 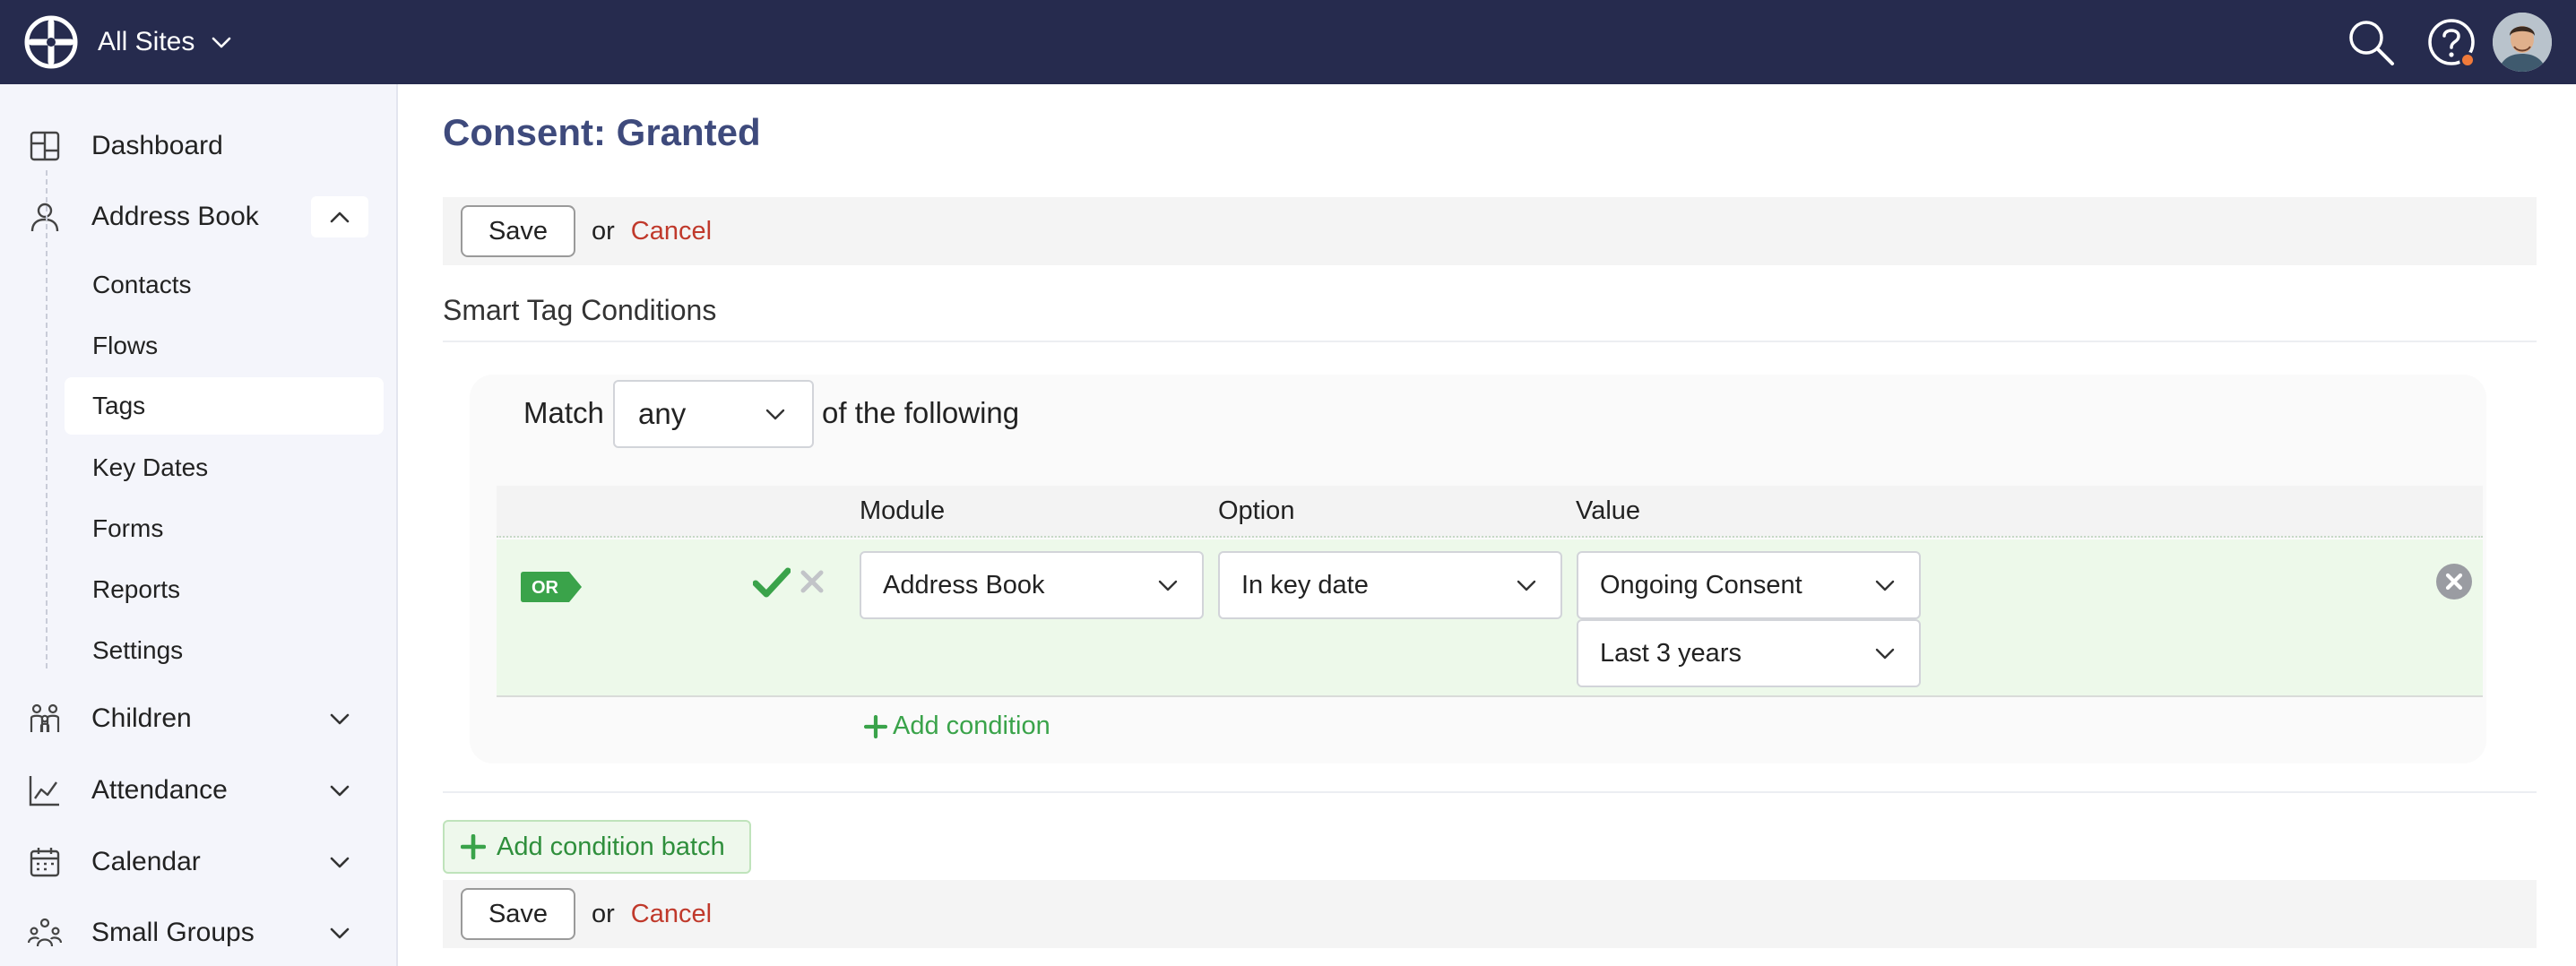 I want to click on section-title: Smart Tag Conditions, so click(x=580, y=310).